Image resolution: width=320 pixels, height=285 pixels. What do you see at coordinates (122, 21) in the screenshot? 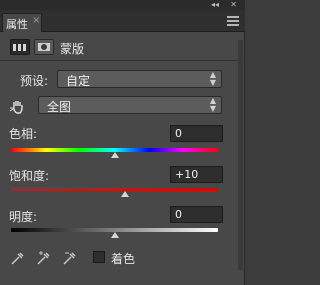
I see `panel-tab-bar: 属性 ×` at bounding box center [122, 21].